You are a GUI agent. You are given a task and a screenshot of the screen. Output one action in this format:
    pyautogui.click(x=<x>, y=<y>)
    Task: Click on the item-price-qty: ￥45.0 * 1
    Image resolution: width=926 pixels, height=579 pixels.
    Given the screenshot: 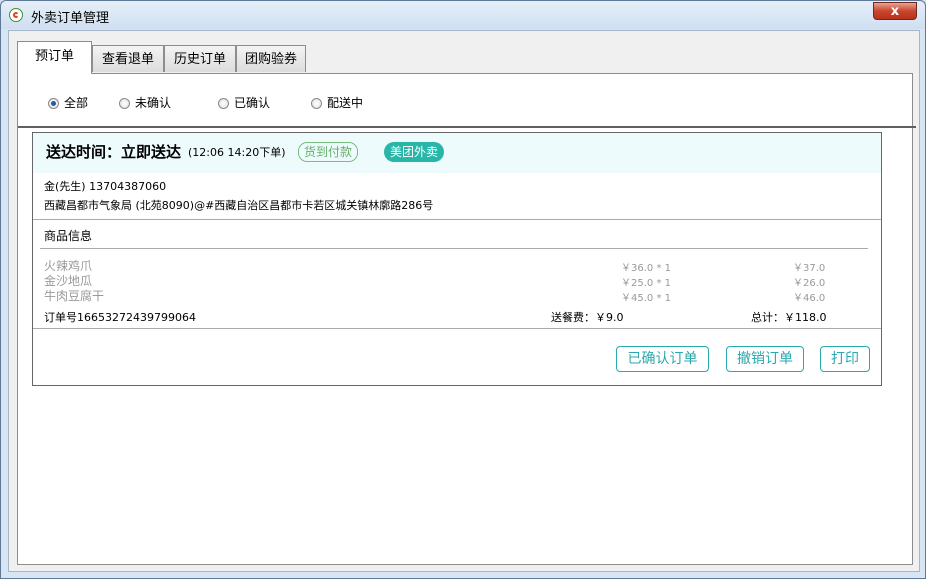 What is the action you would take?
    pyautogui.click(x=646, y=298)
    